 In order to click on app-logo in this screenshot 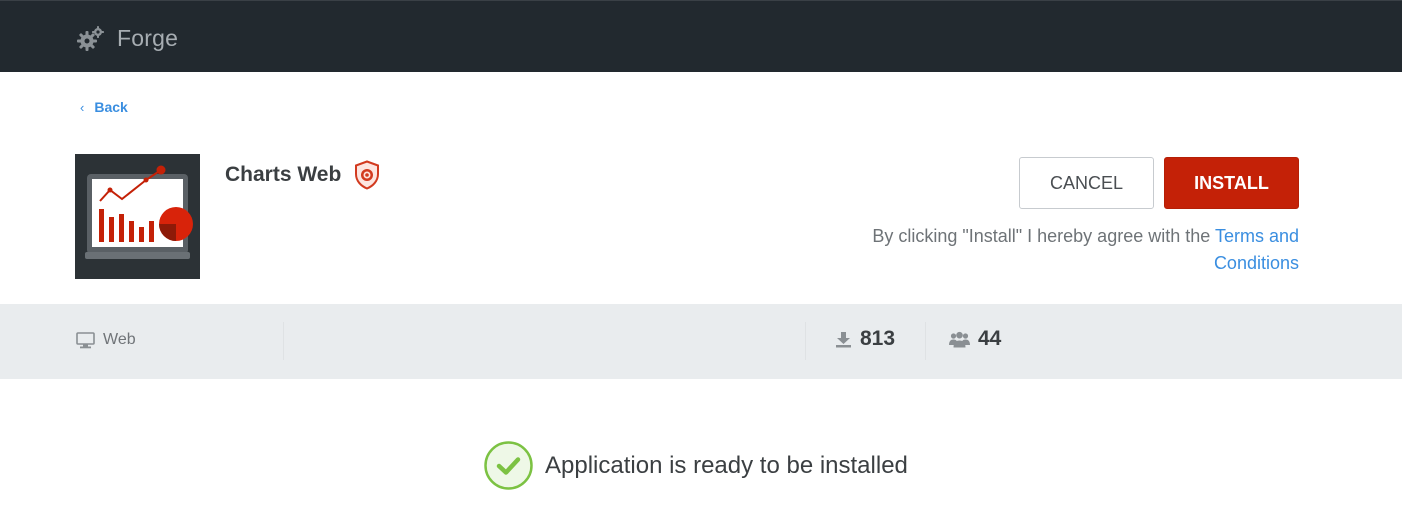, I will do `click(137, 216)`.